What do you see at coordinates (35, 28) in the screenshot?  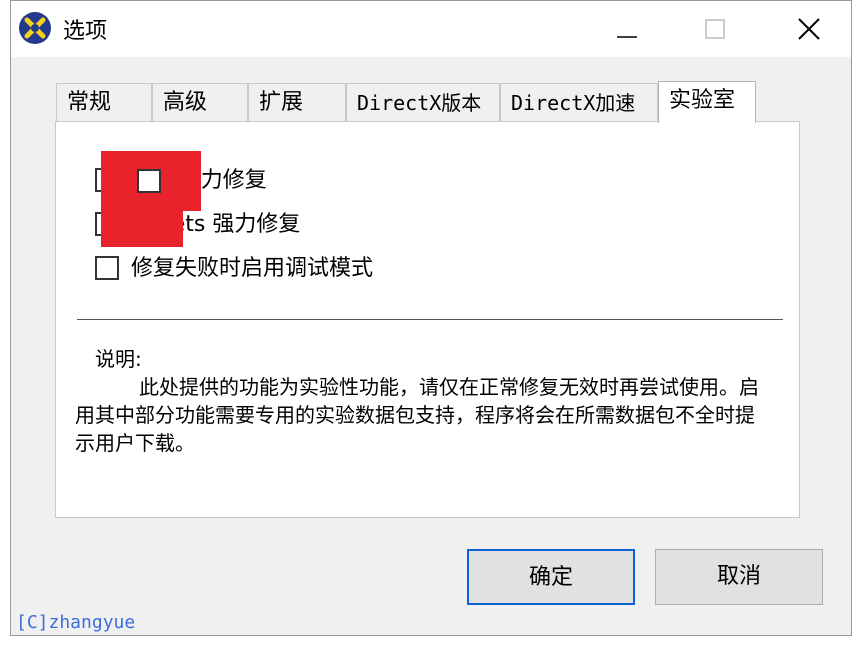 I see `app-logo-icon` at bounding box center [35, 28].